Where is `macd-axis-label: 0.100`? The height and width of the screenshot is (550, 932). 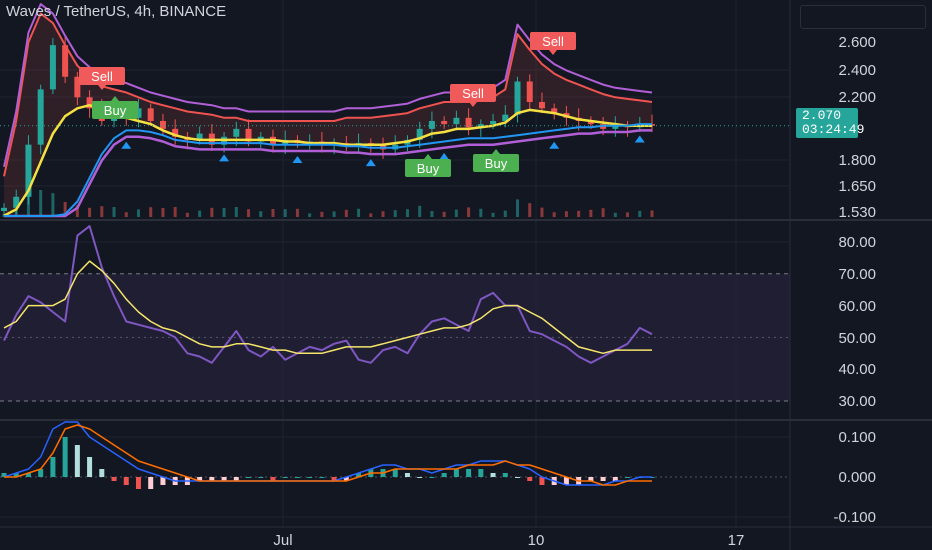
macd-axis-label: 0.100 is located at coordinates (857, 437).